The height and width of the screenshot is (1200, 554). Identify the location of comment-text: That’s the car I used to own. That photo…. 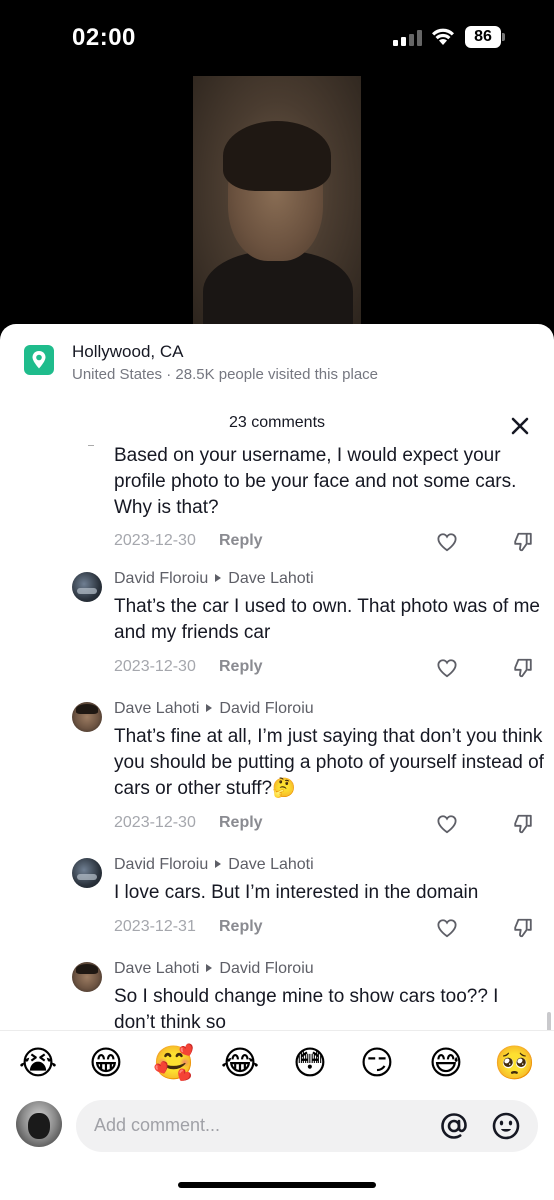
(327, 619).